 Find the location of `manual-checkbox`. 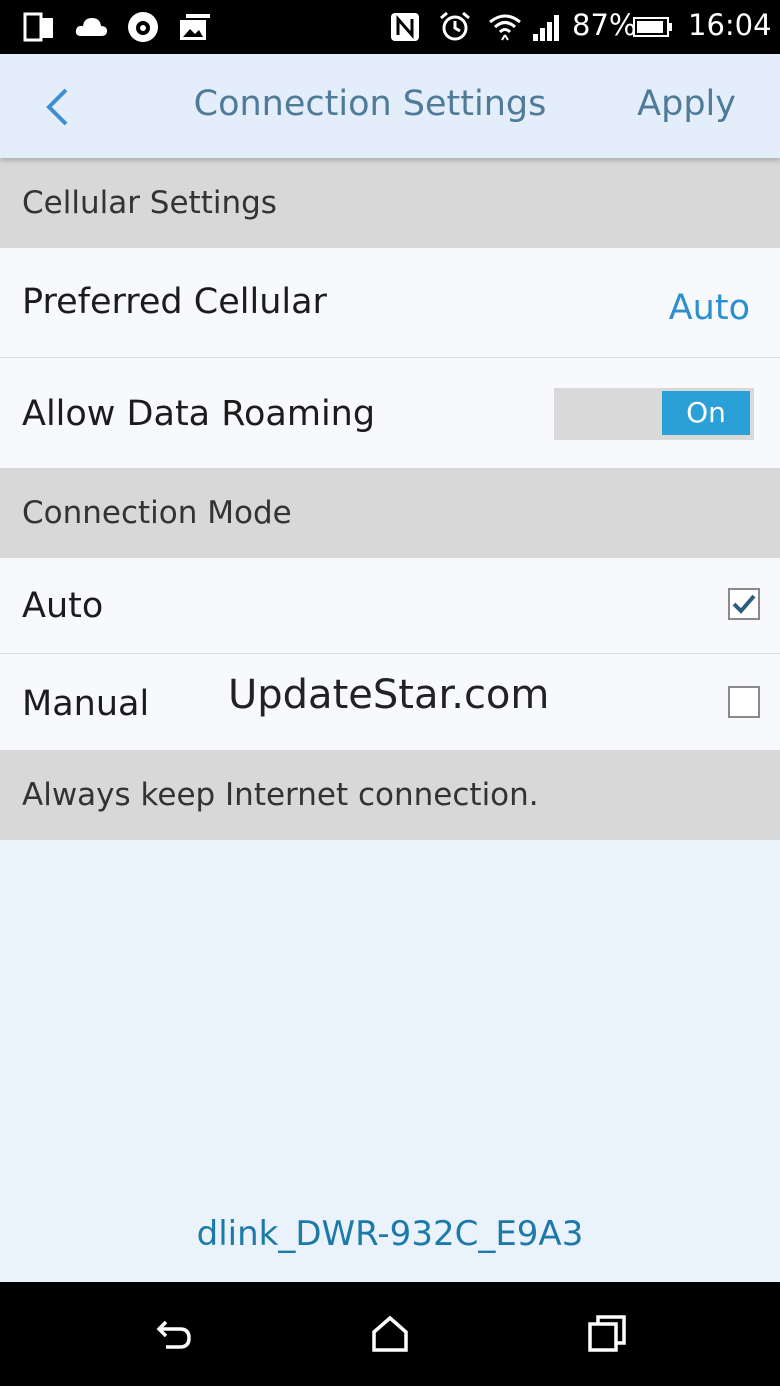

manual-checkbox is located at coordinates (744, 702).